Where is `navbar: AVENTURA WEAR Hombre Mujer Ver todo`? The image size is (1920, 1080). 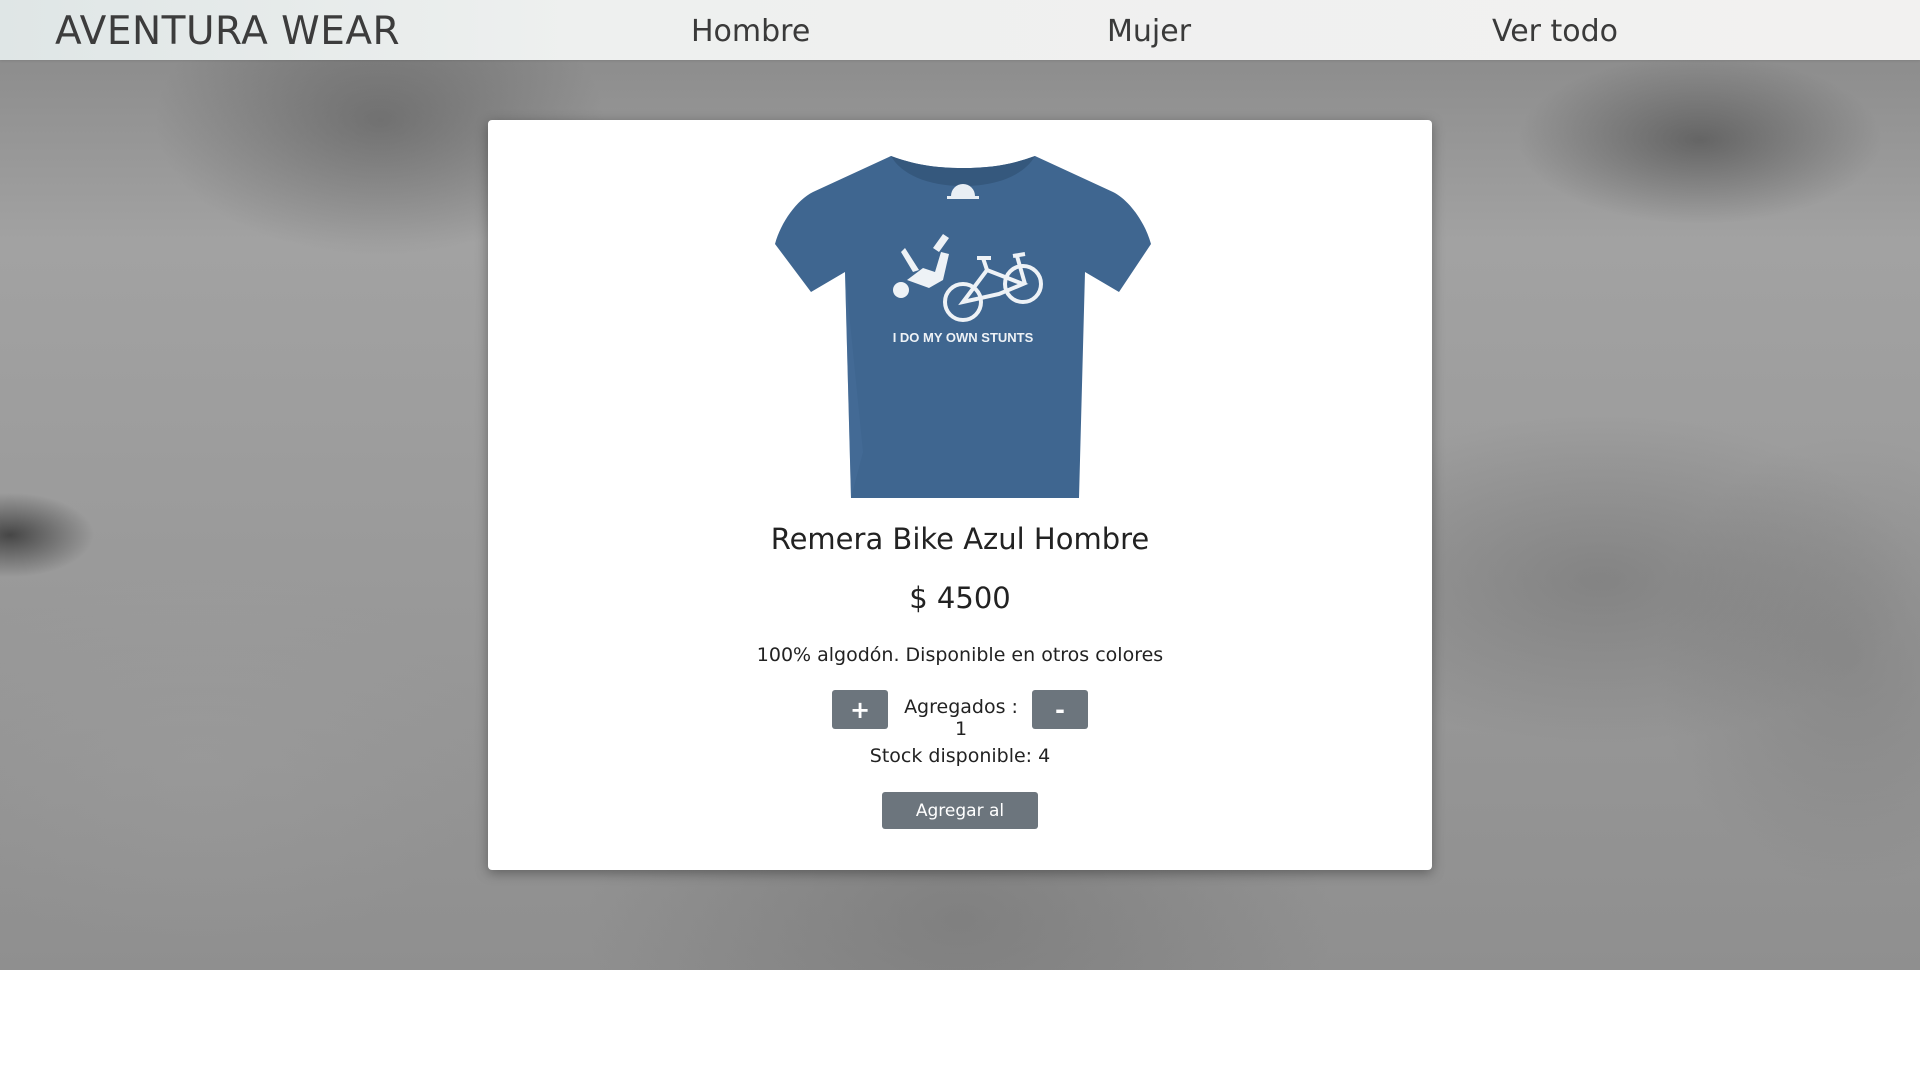 navbar: AVENTURA WEAR Hombre Mujer Ver todo is located at coordinates (960, 30).